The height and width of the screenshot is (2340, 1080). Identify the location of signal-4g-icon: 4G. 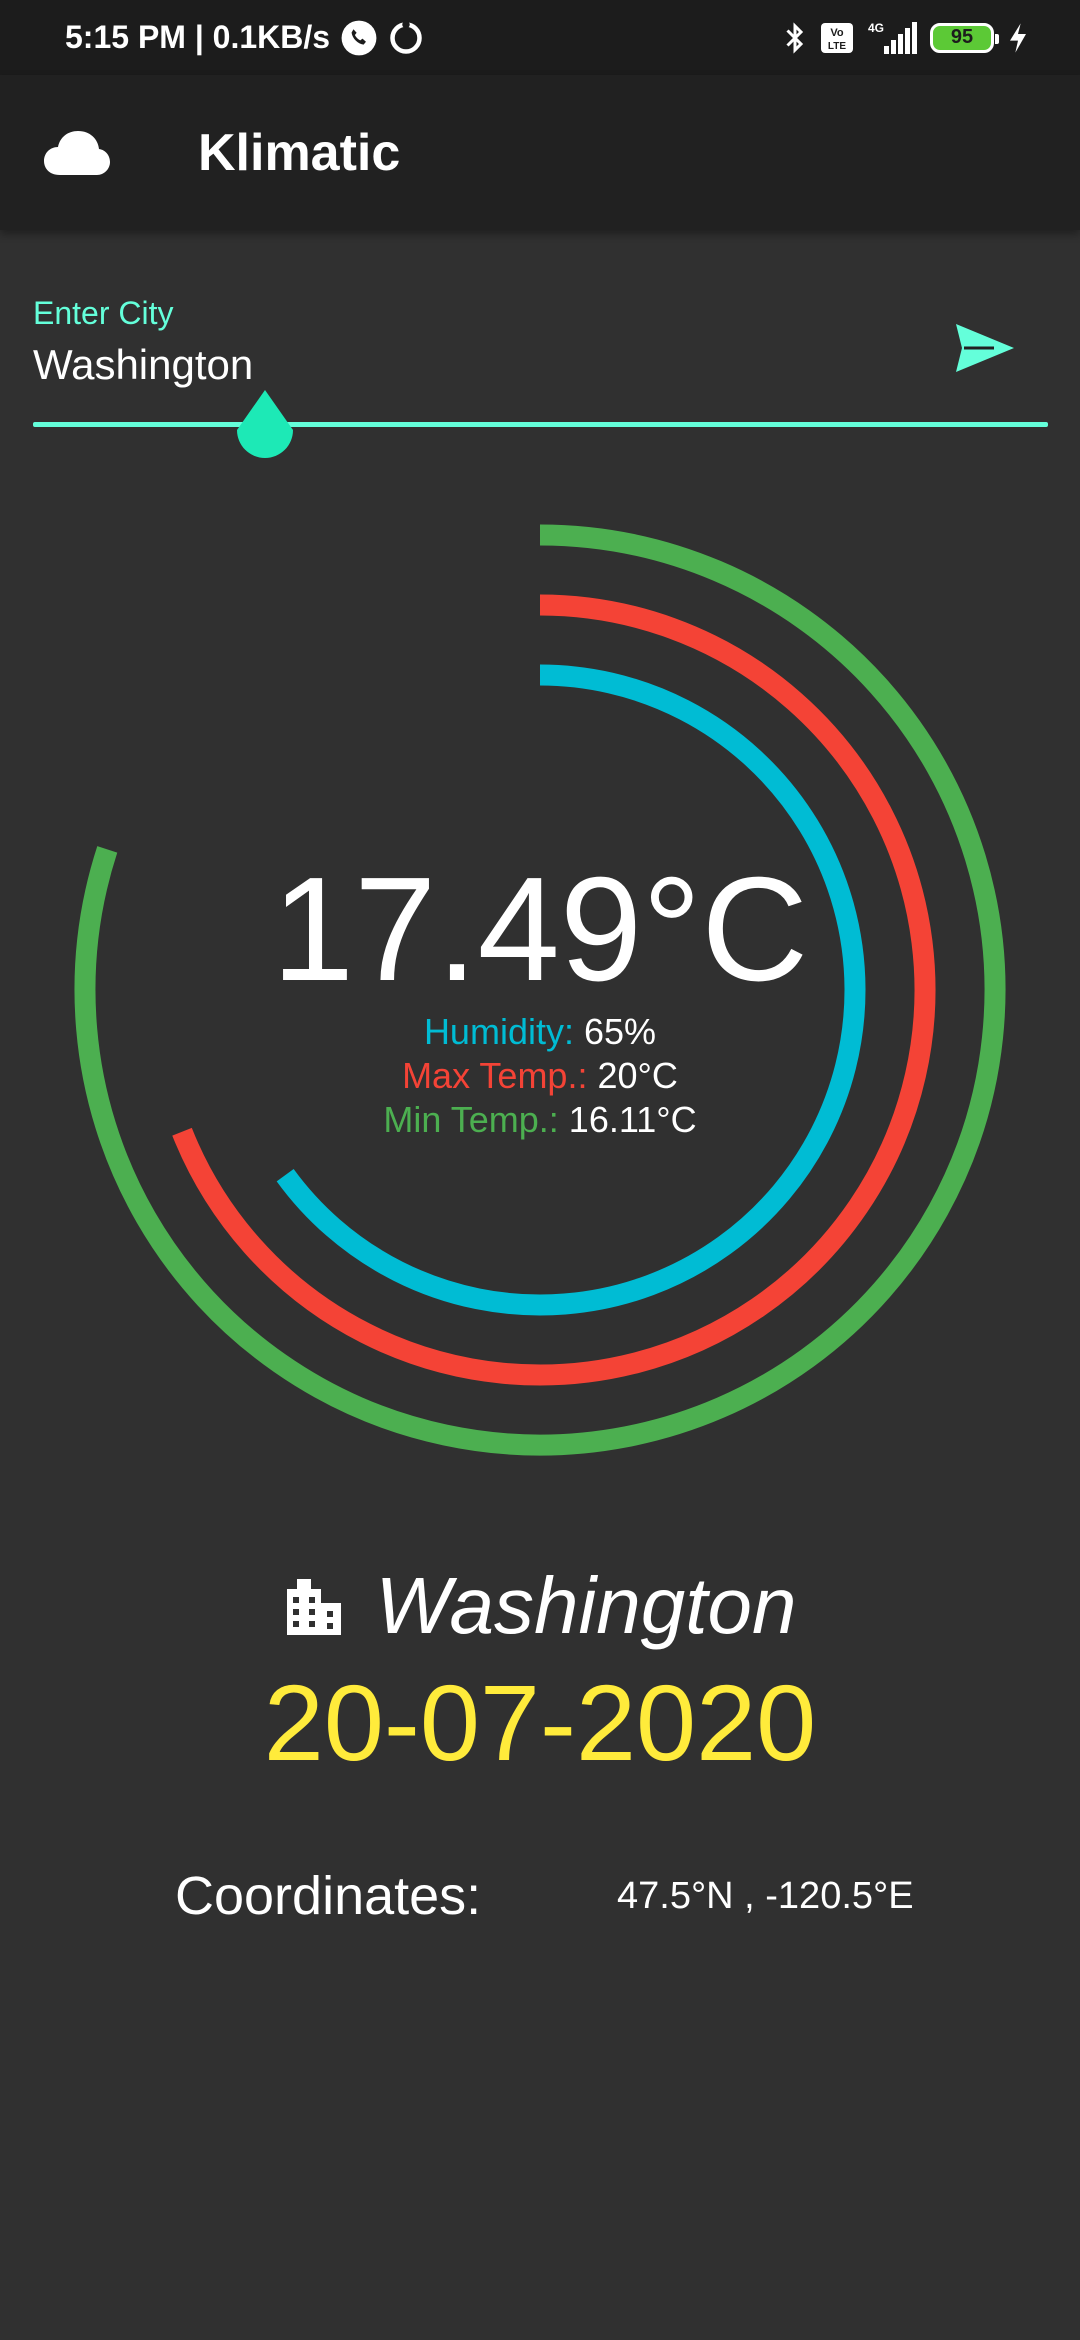
(892, 37).